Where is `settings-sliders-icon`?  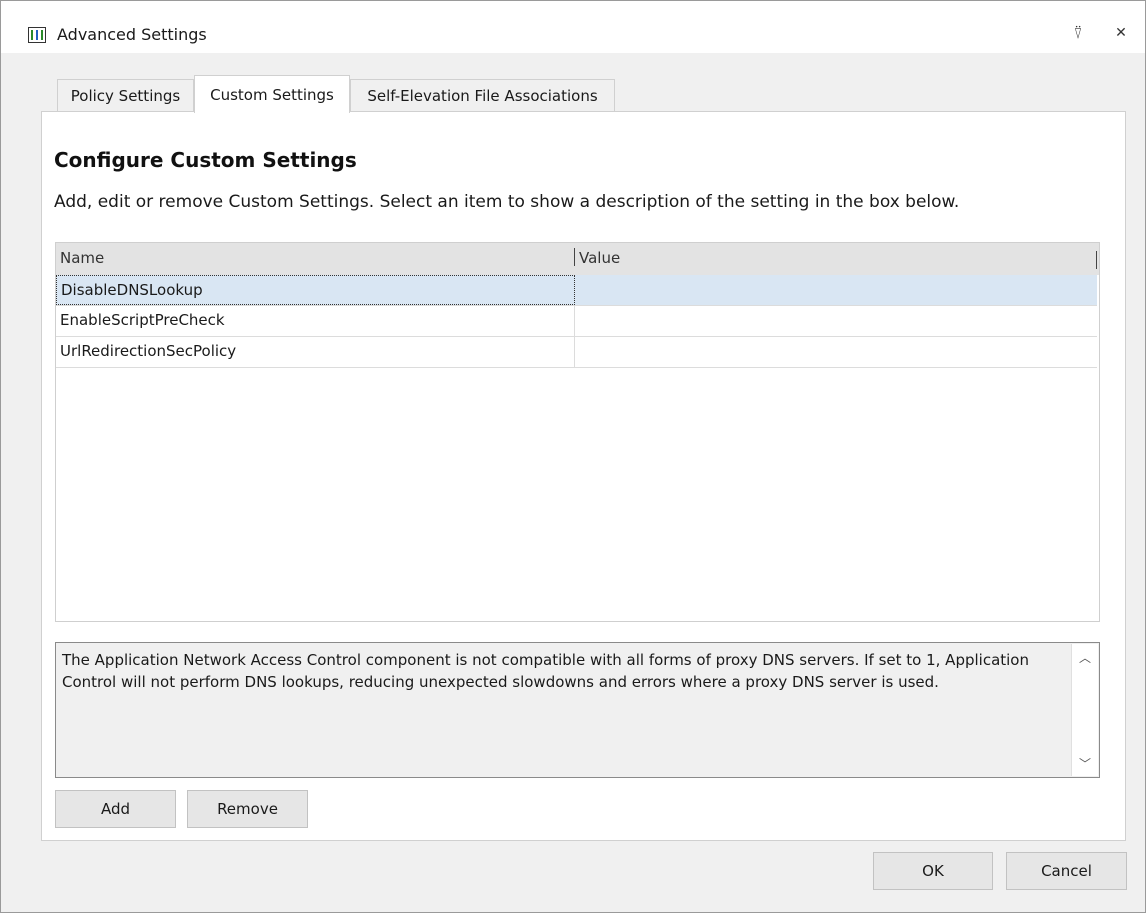 settings-sliders-icon is located at coordinates (37, 35).